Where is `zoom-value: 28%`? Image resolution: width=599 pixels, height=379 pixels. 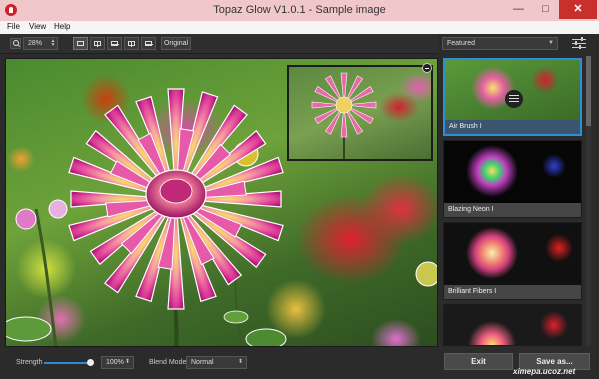
zoom-value: 28% is located at coordinates (35, 43).